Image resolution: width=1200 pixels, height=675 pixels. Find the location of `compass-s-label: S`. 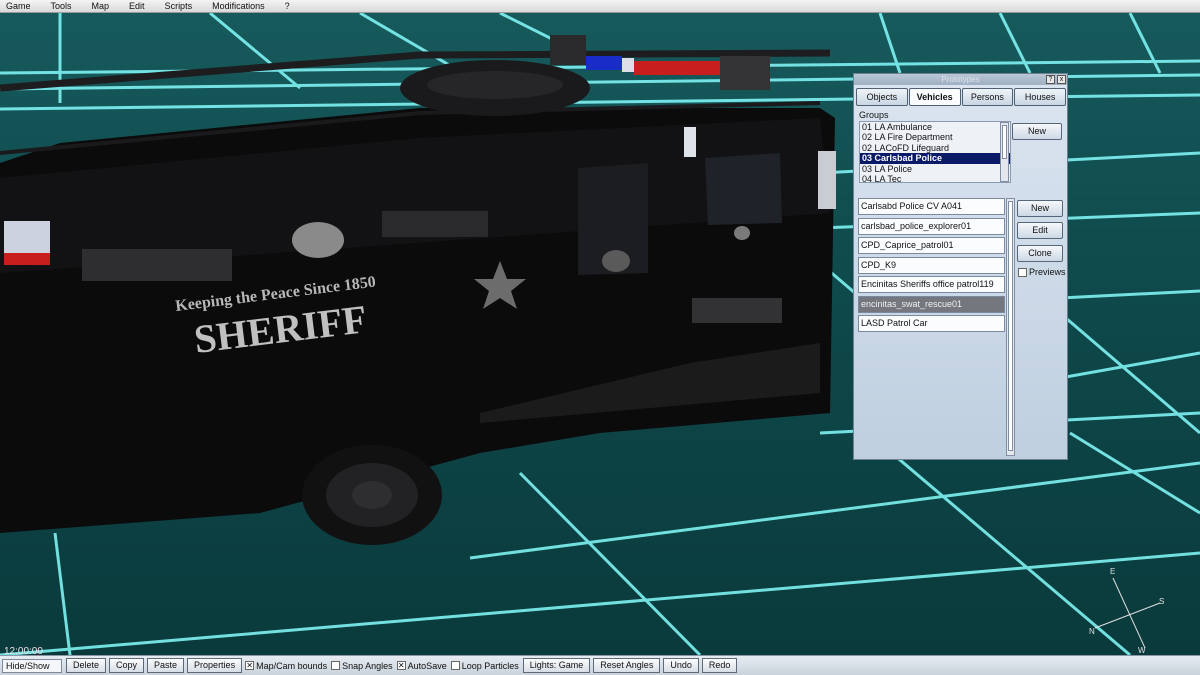

compass-s-label: S is located at coordinates (1162, 601).